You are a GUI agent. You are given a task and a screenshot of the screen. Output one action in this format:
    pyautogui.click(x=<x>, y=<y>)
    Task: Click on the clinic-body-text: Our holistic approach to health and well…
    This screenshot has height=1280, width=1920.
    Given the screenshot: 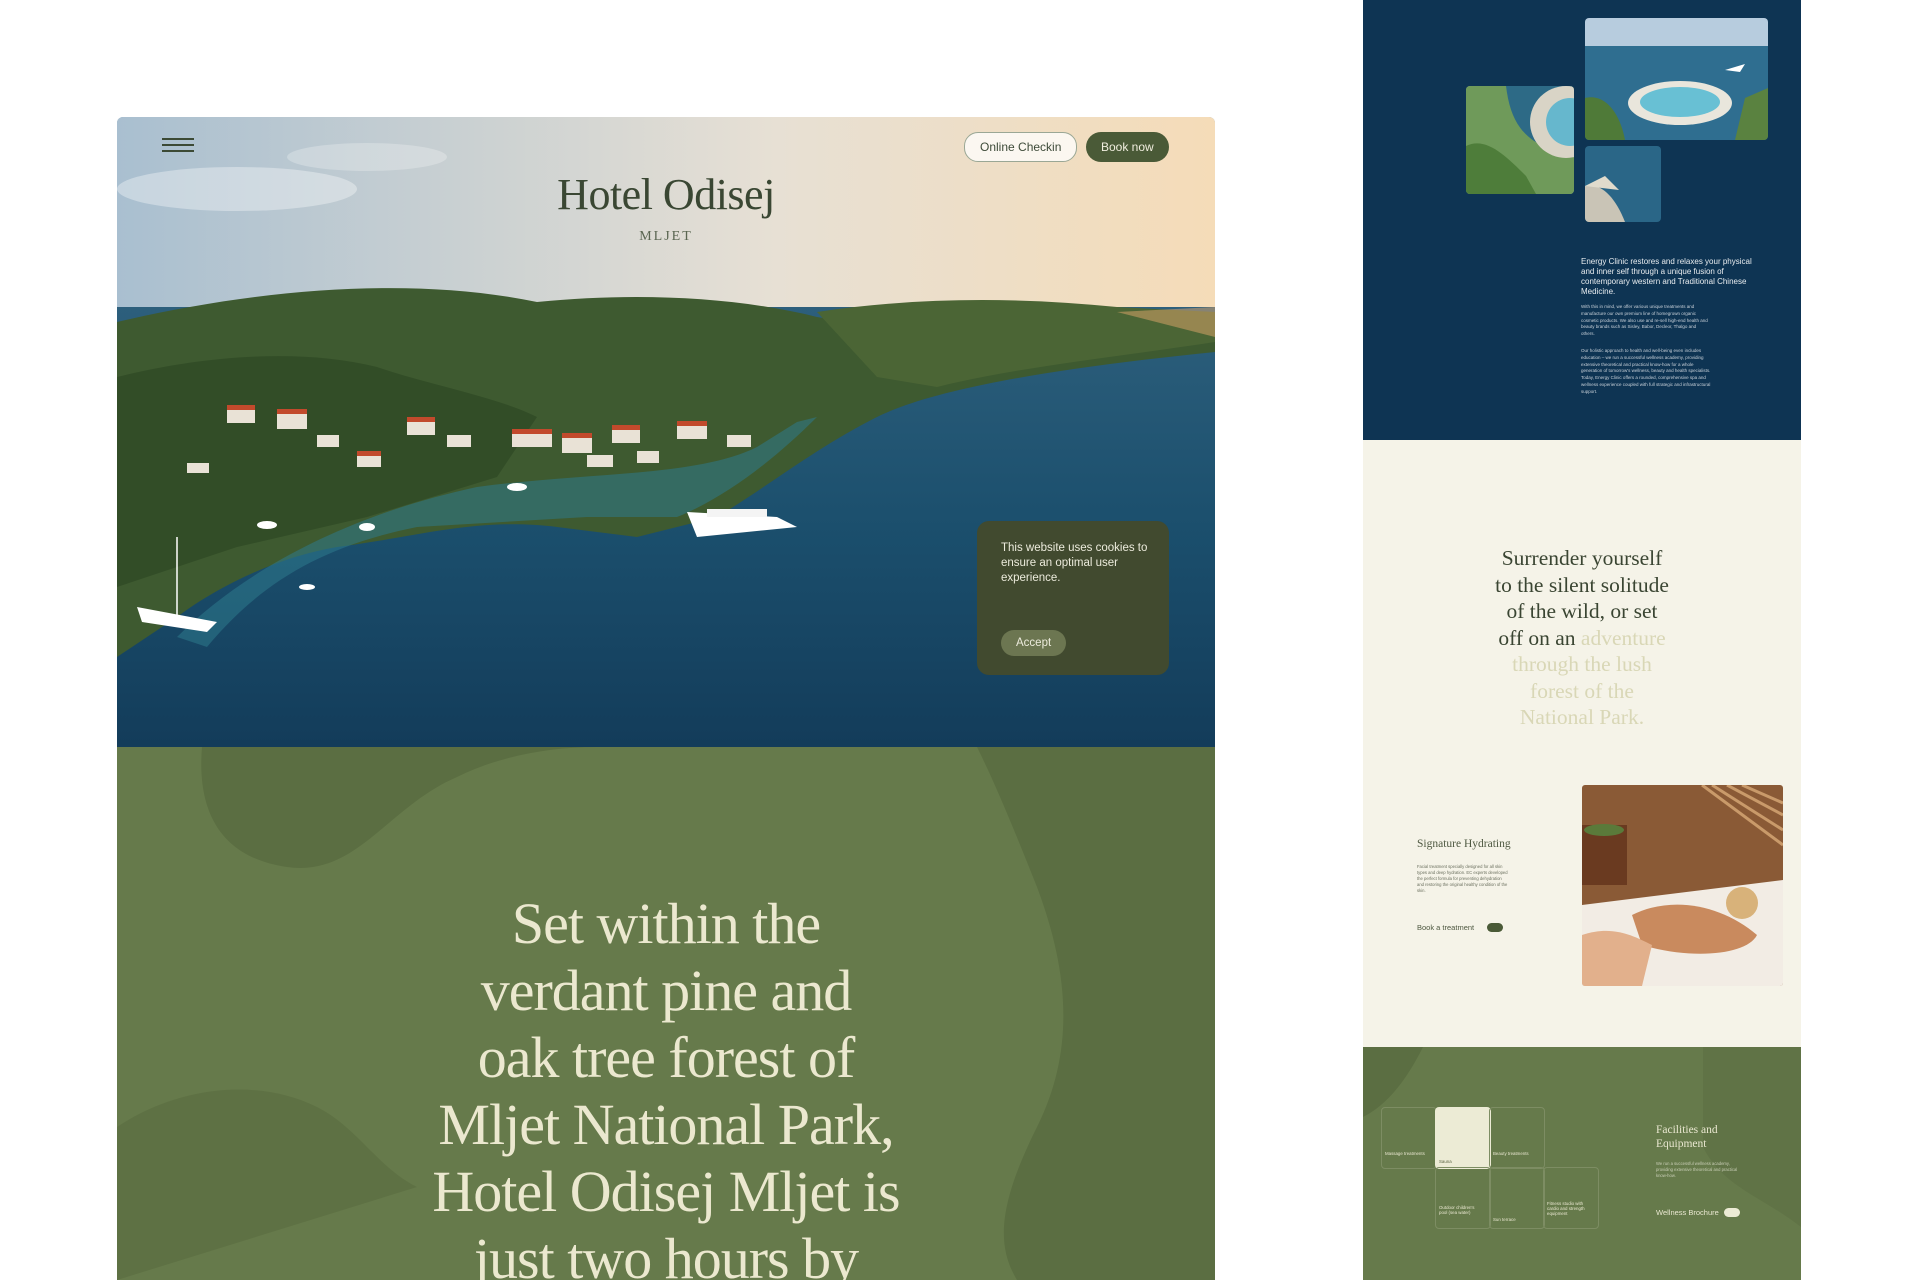 What is the action you would take?
    pyautogui.click(x=1646, y=371)
    